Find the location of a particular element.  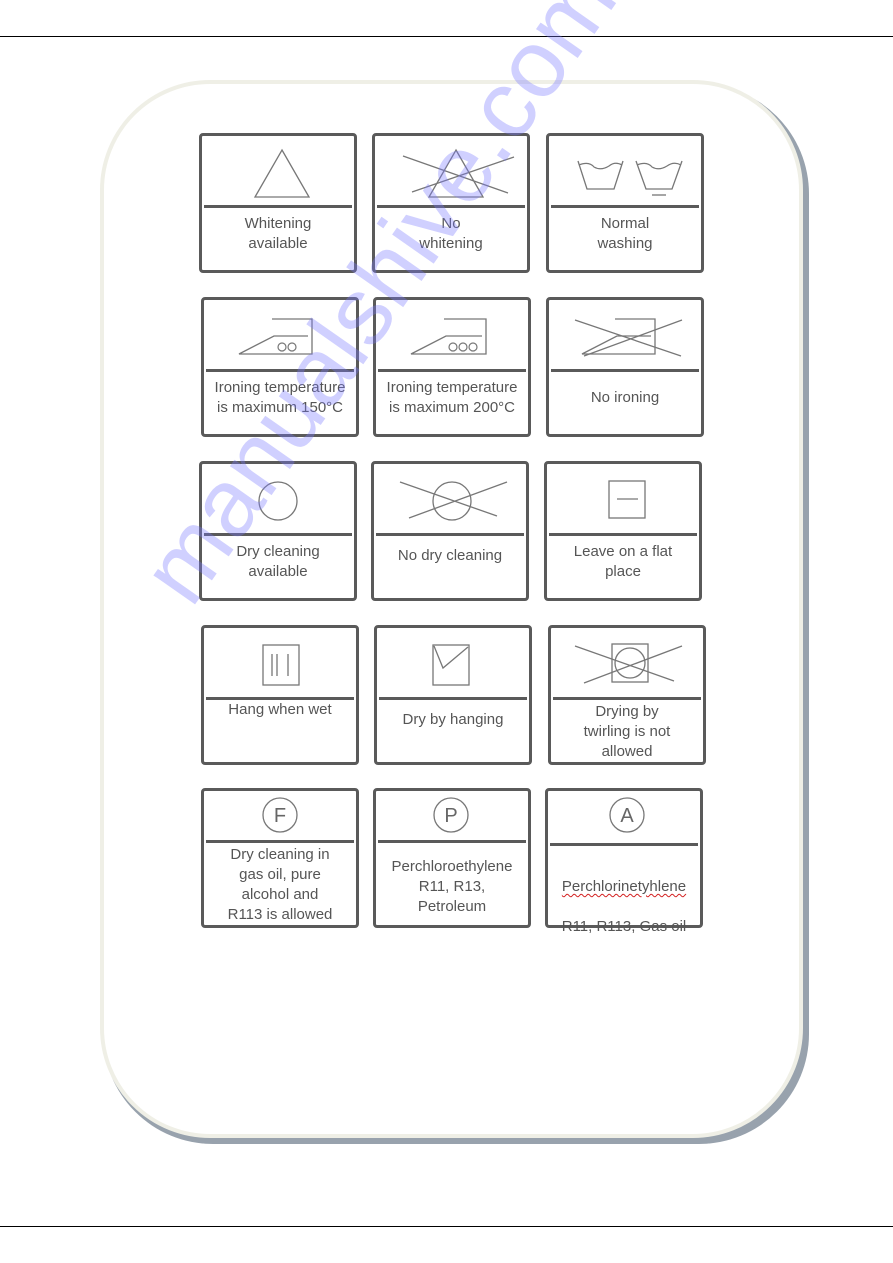

symbol-label-line1: Perchlorinetyhlene is located at coordinates (624, 886).